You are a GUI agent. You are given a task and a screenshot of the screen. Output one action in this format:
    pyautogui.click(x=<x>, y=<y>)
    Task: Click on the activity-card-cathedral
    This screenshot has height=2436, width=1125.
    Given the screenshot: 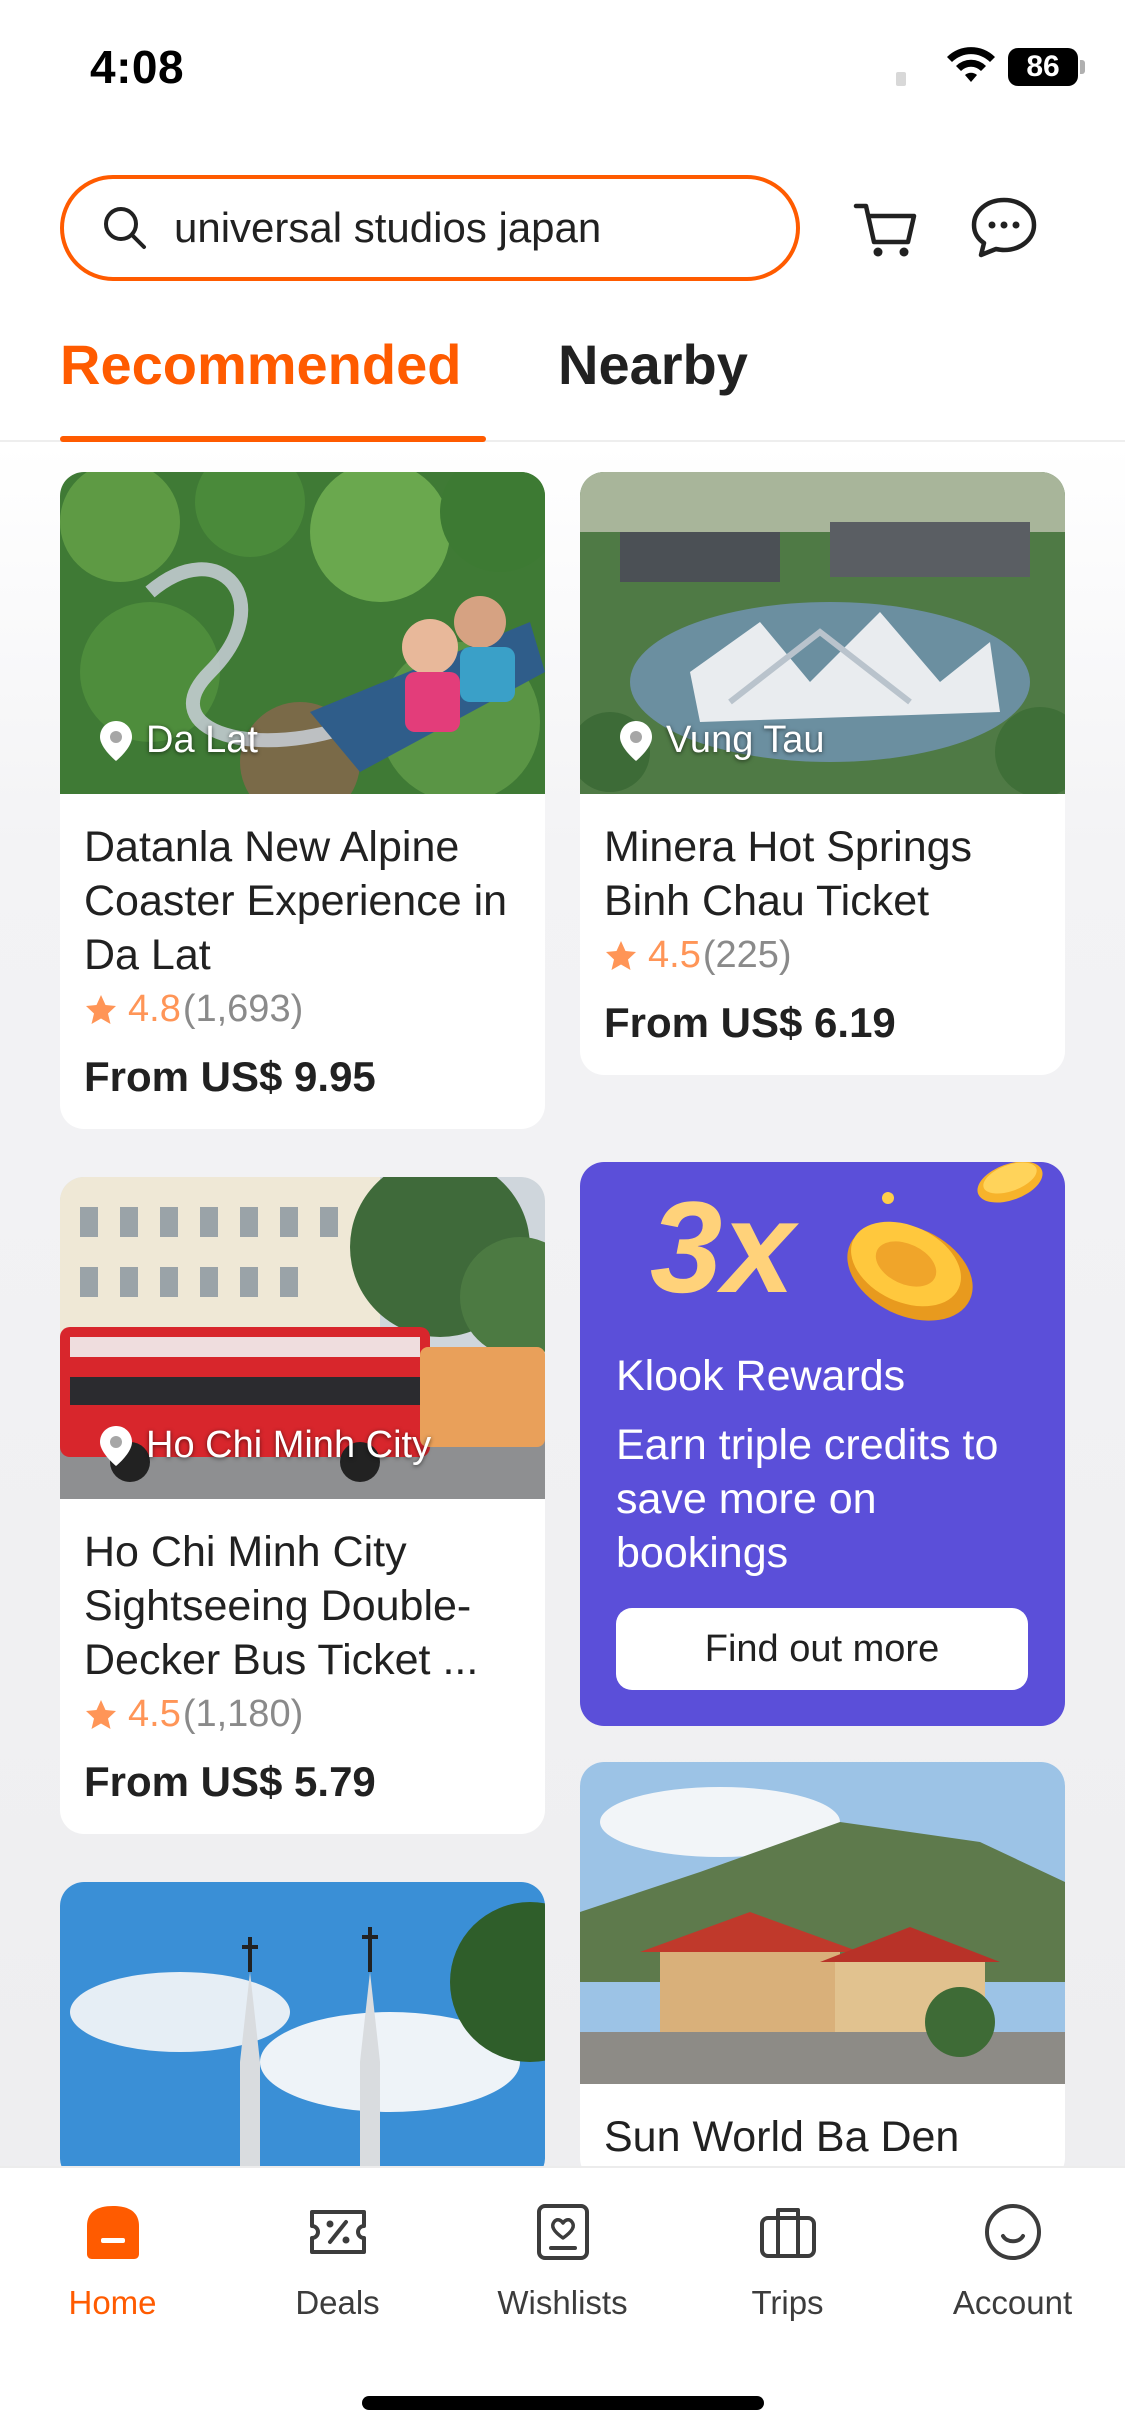 What is the action you would take?
    pyautogui.click(x=302, y=2024)
    